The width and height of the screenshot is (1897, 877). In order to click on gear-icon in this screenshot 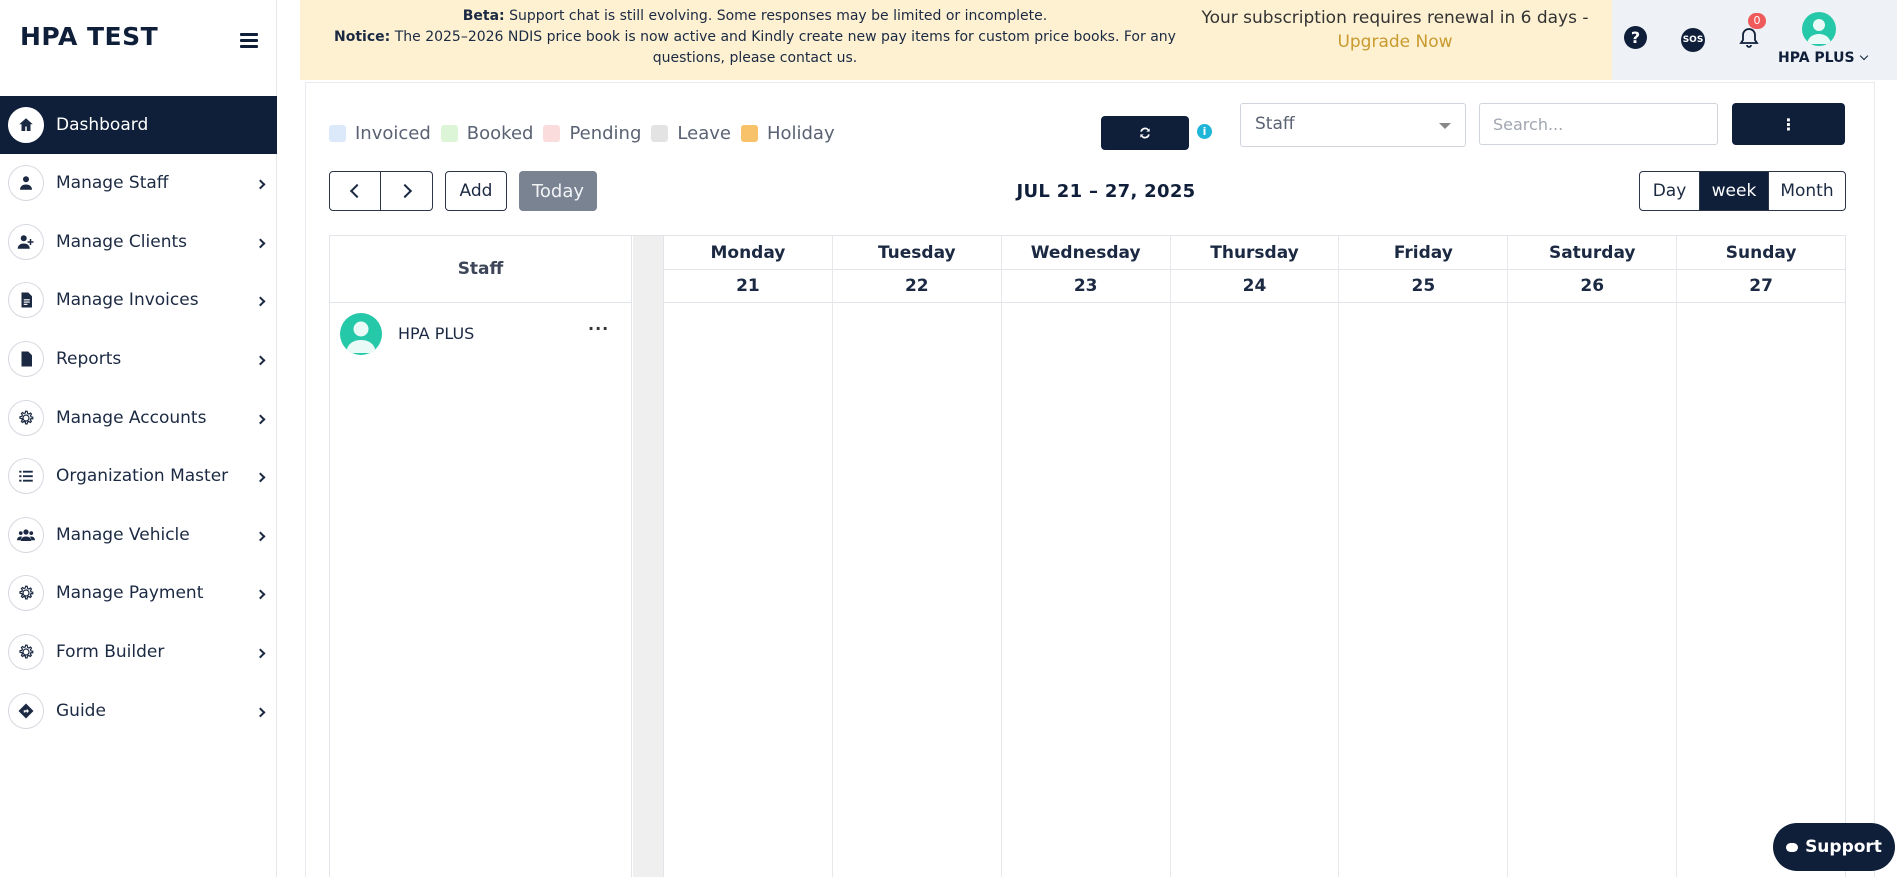, I will do `click(26, 593)`.